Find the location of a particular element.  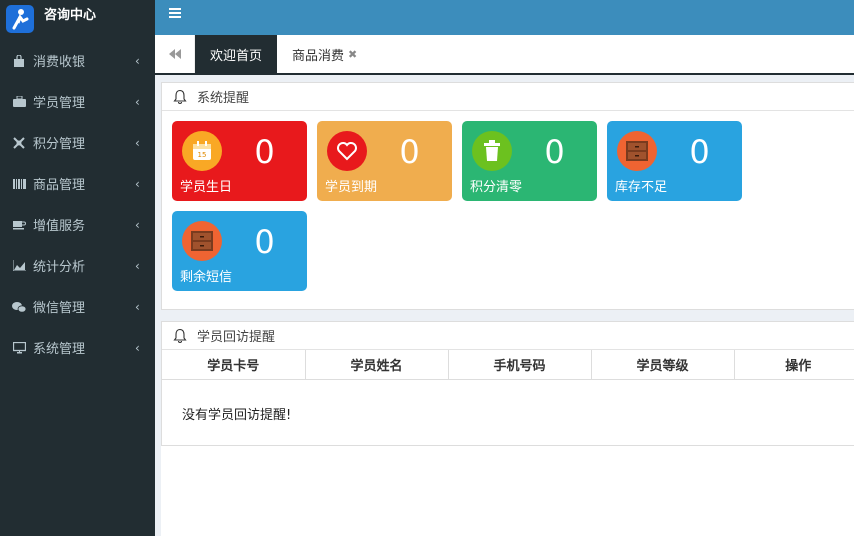

tab-label: 欢迎首页 is located at coordinates (236, 56).